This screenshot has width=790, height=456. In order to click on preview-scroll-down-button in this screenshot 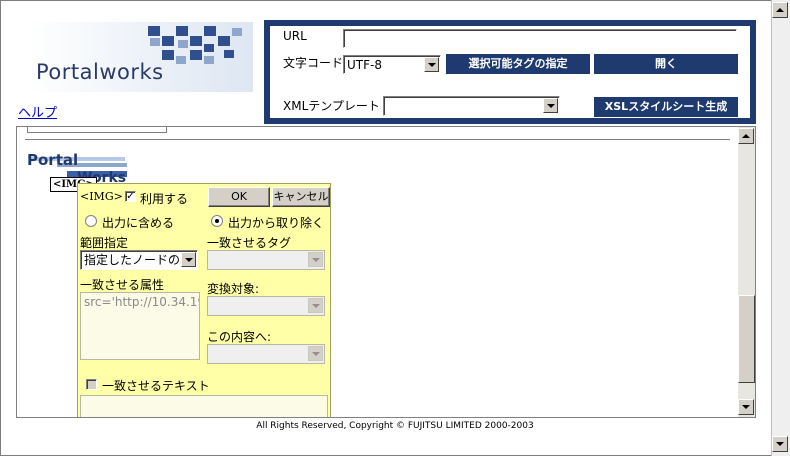, I will do `click(746, 407)`.